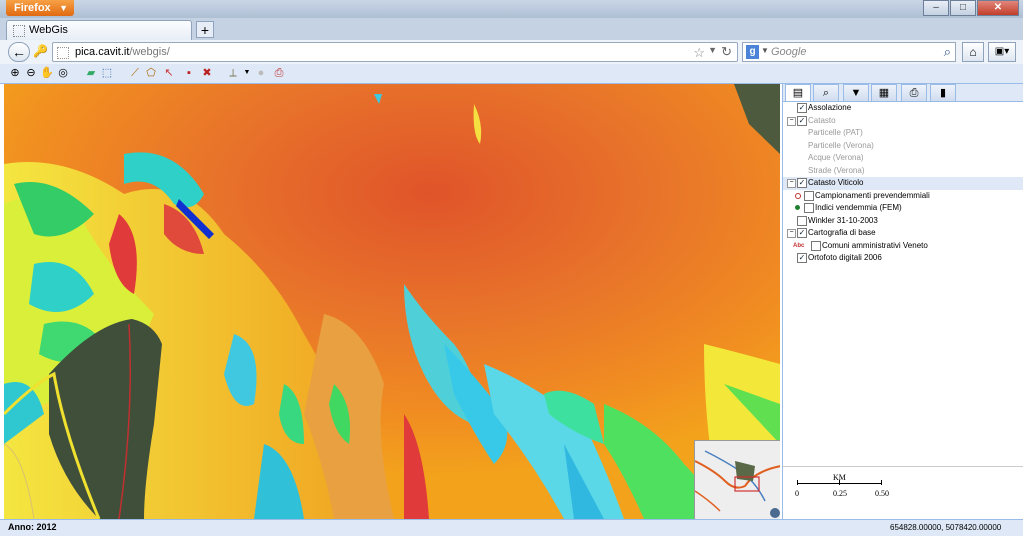 This screenshot has height=540, width=1023. Describe the element at coordinates (835, 132) in the screenshot. I see `layer-label: Particelle (PAT)` at that location.